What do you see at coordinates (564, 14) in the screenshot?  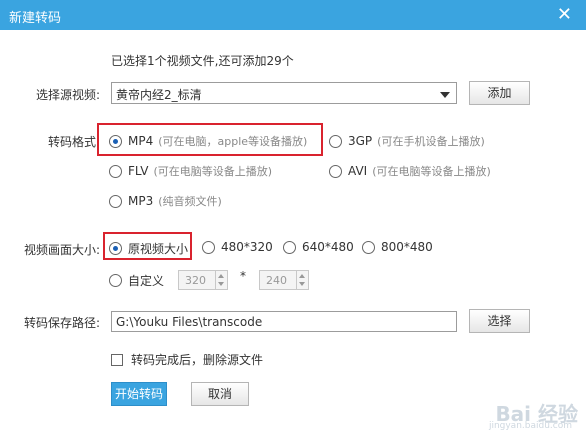 I see `close-icon: ✕` at bounding box center [564, 14].